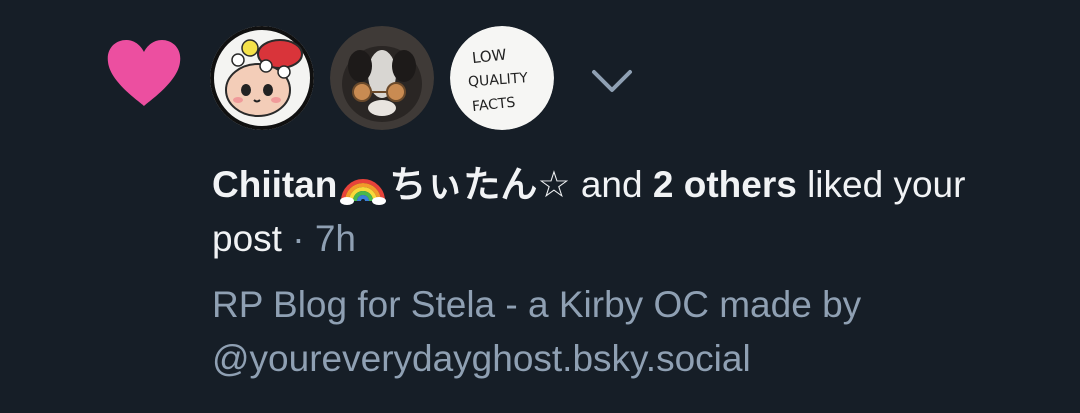 This screenshot has width=1080, height=413. What do you see at coordinates (502, 78) in the screenshot?
I see `avatar-low-quality-facts: LOW QUALITY FACTS` at bounding box center [502, 78].